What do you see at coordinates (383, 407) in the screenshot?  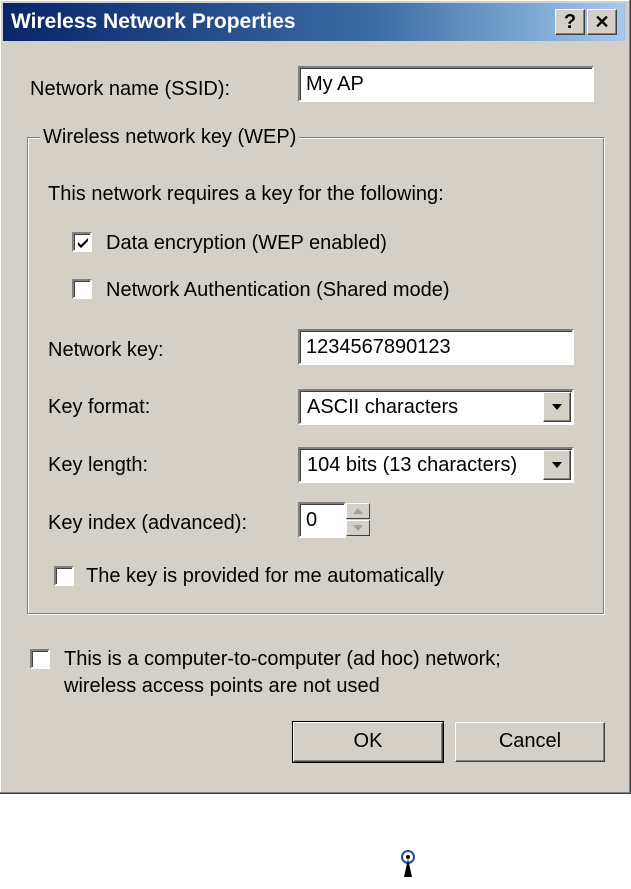 I see `key-format-value: ASCII characters` at bounding box center [383, 407].